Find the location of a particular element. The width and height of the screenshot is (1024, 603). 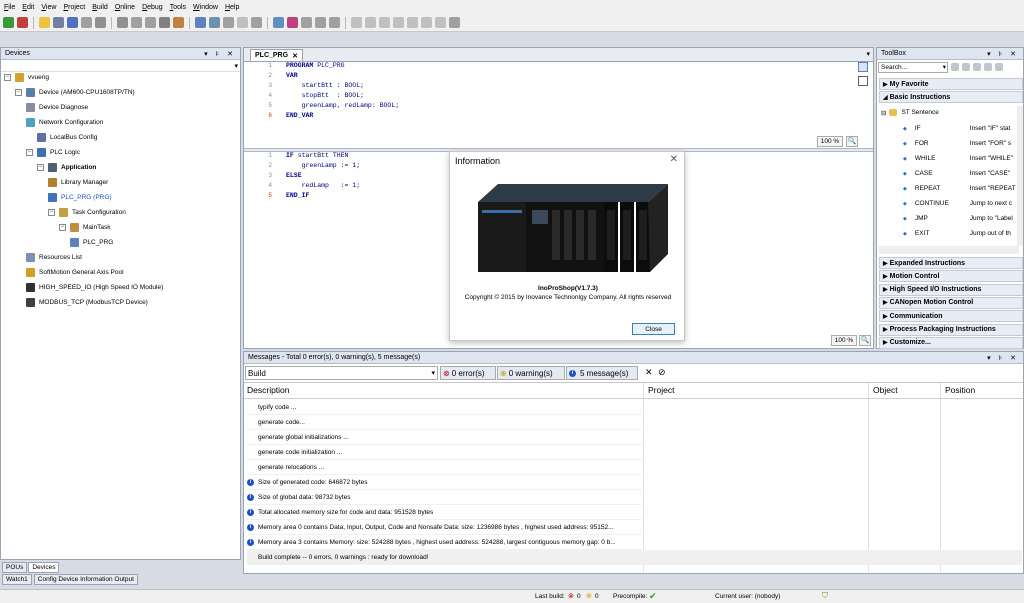

toolbox-section: ▶ Motion Control is located at coordinates (951, 276).